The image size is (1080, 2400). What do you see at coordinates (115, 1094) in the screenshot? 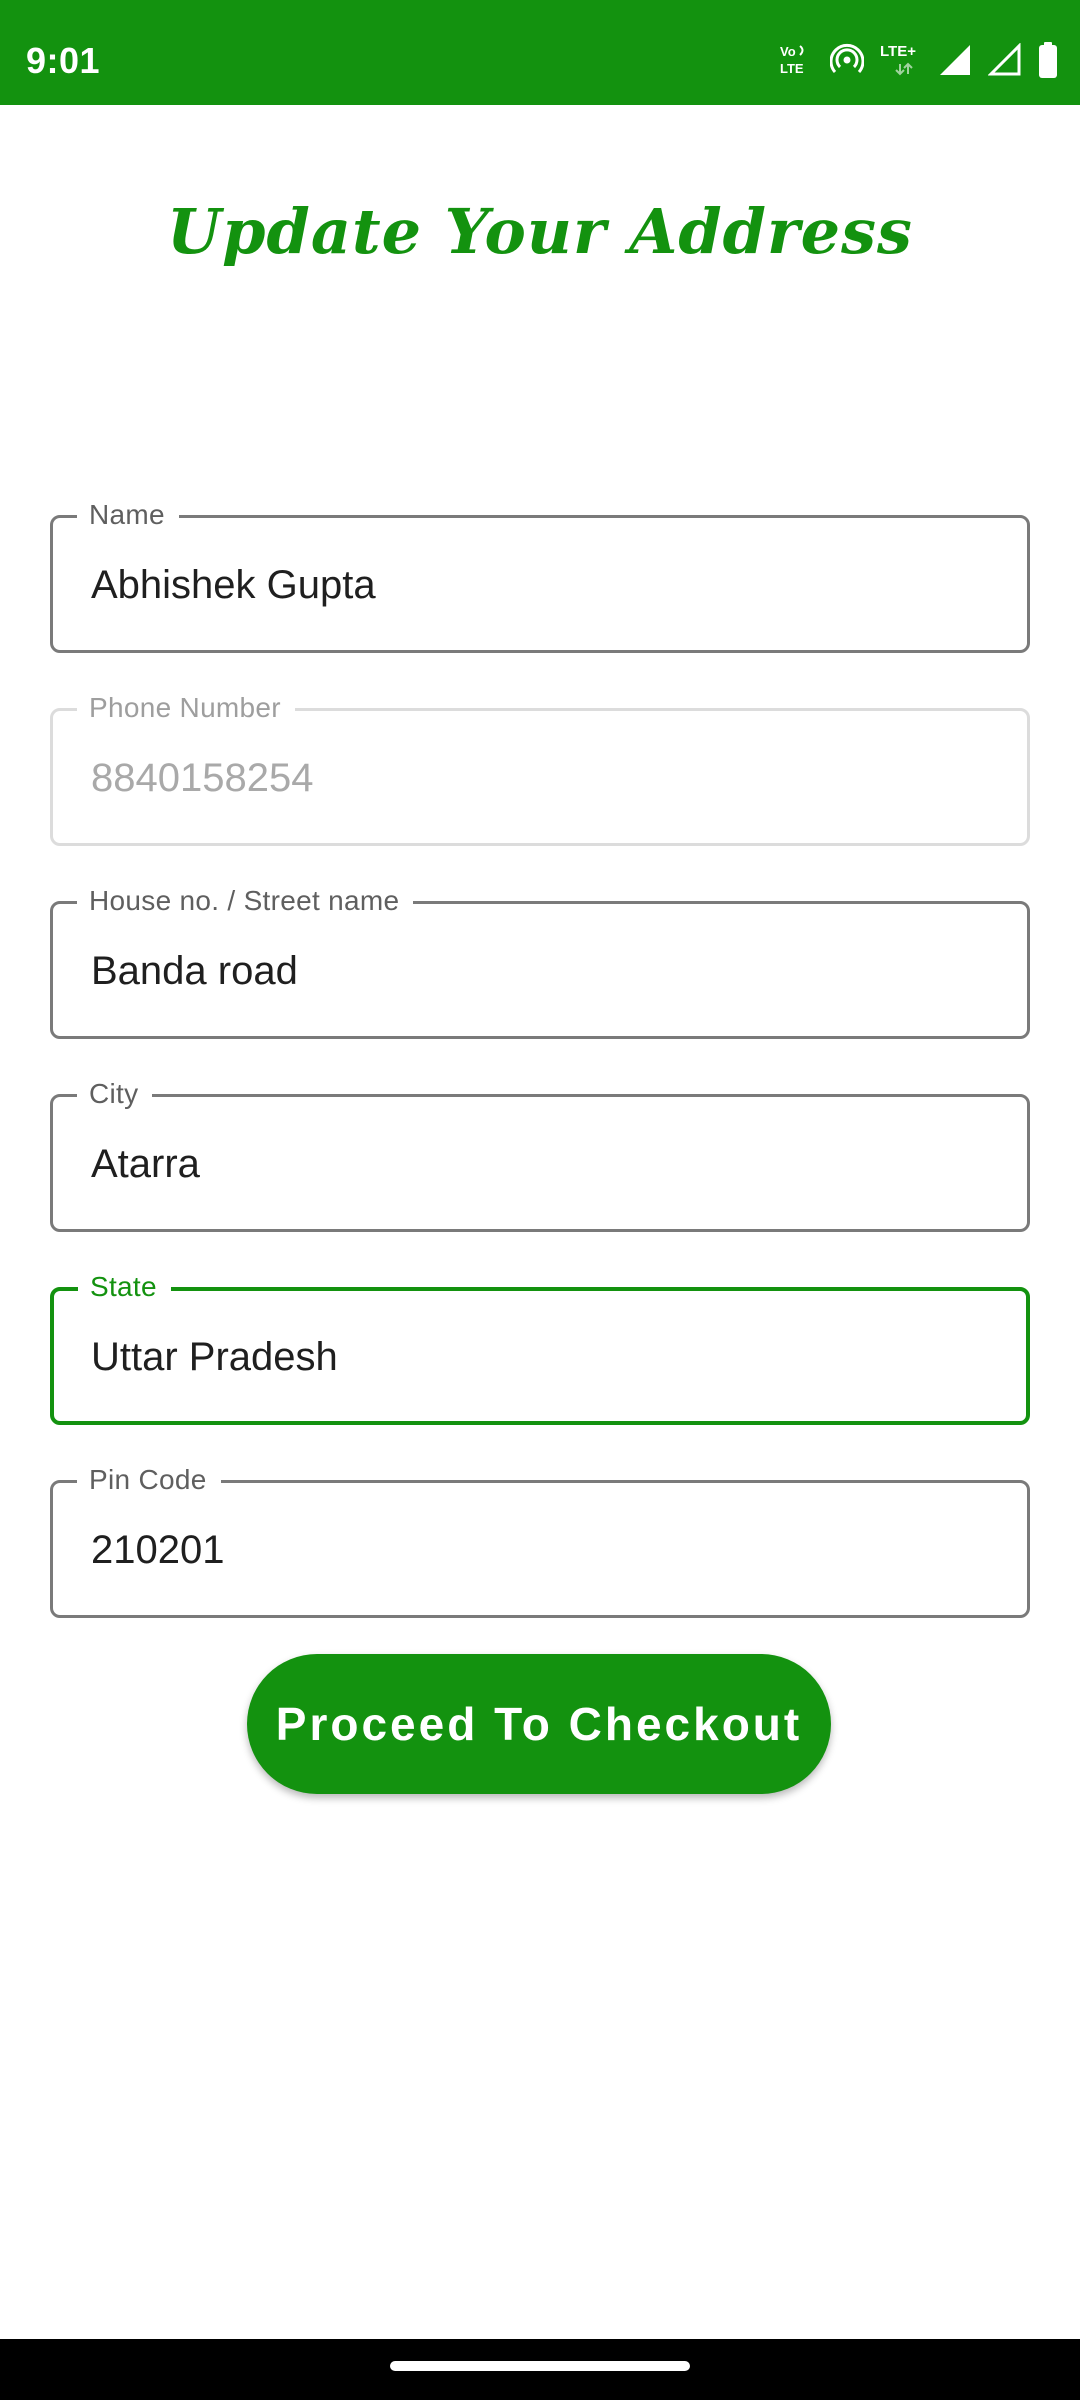
I see `city-label: City` at bounding box center [115, 1094].